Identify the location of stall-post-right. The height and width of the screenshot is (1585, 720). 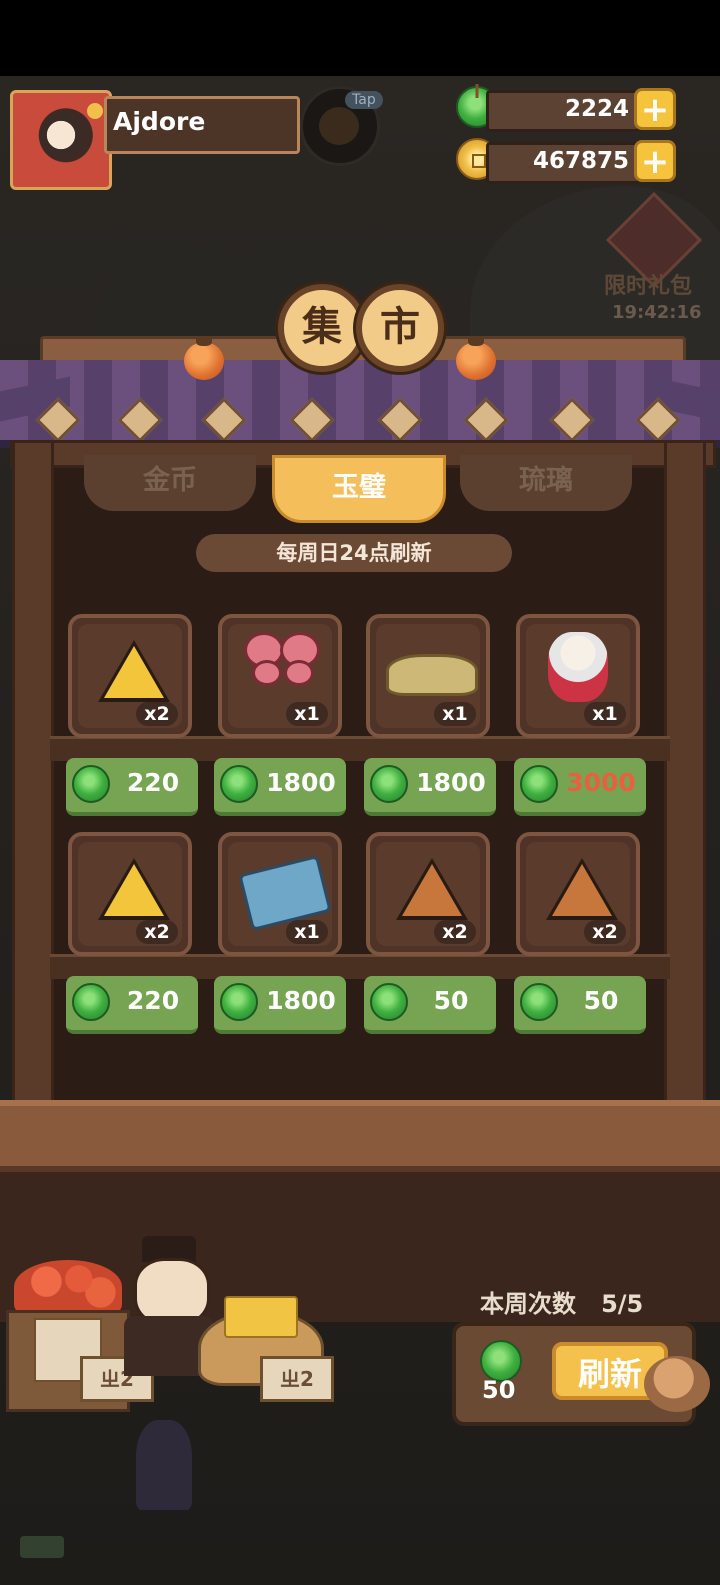
(685, 788).